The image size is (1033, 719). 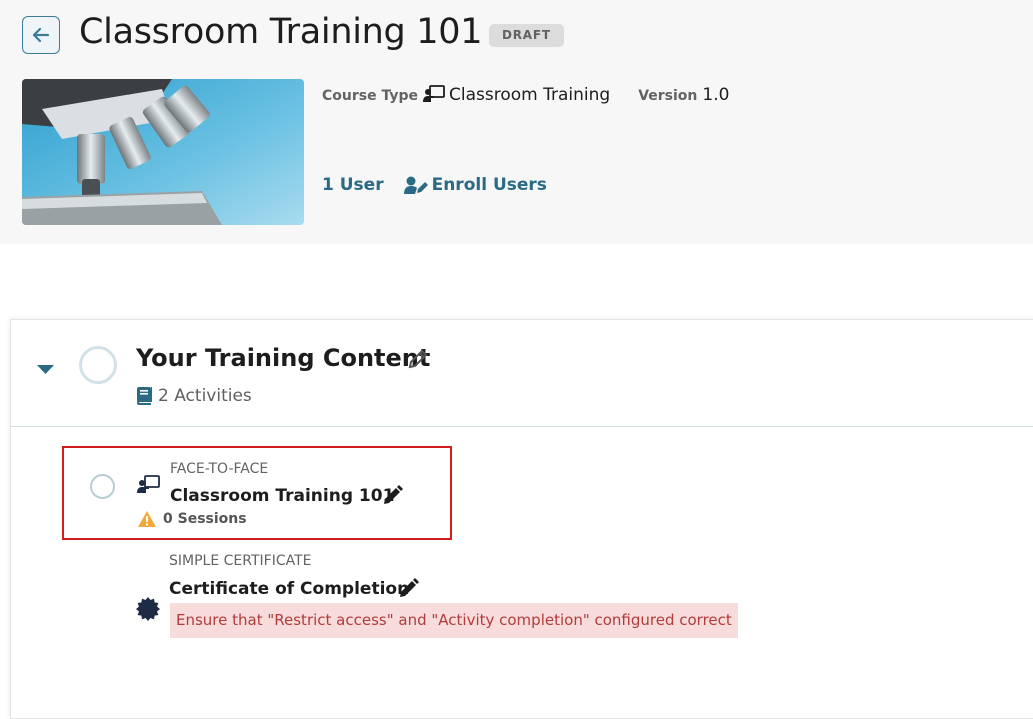 What do you see at coordinates (144, 396) in the screenshot?
I see `book-icon` at bounding box center [144, 396].